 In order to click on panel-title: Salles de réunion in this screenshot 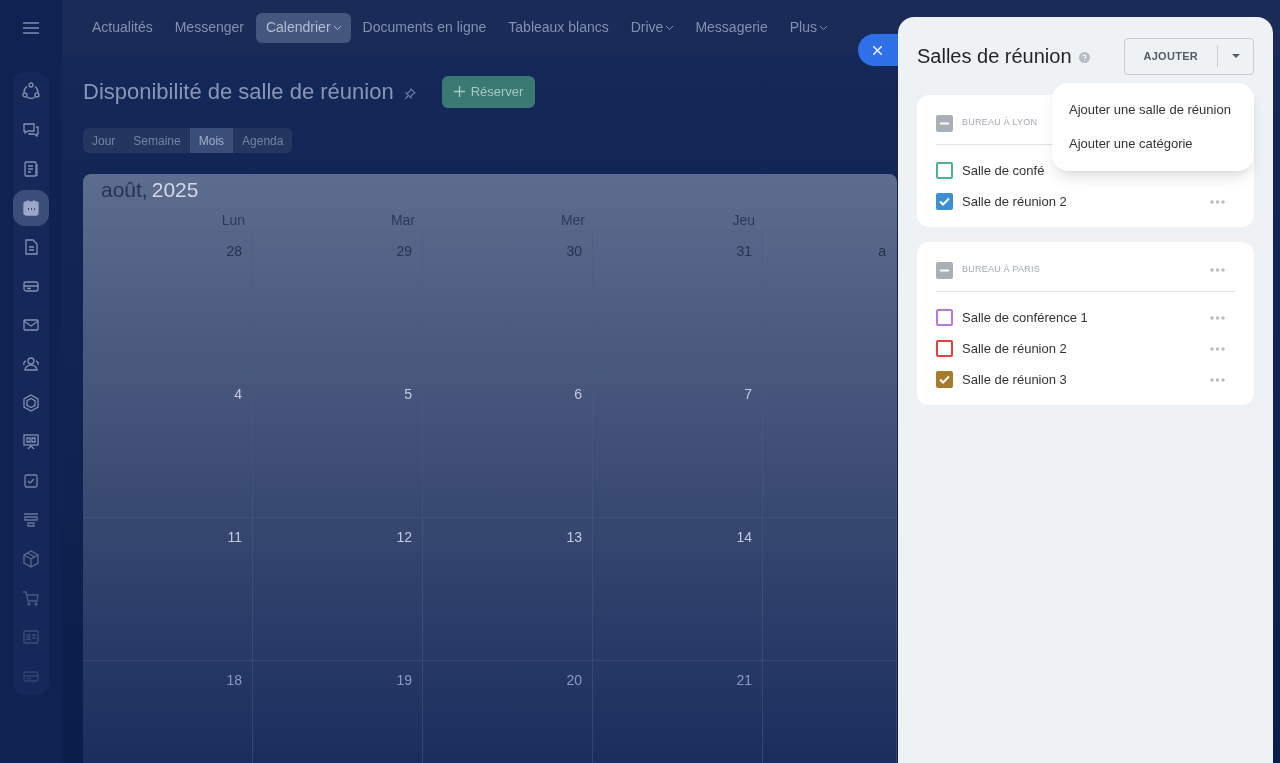, I will do `click(994, 56)`.